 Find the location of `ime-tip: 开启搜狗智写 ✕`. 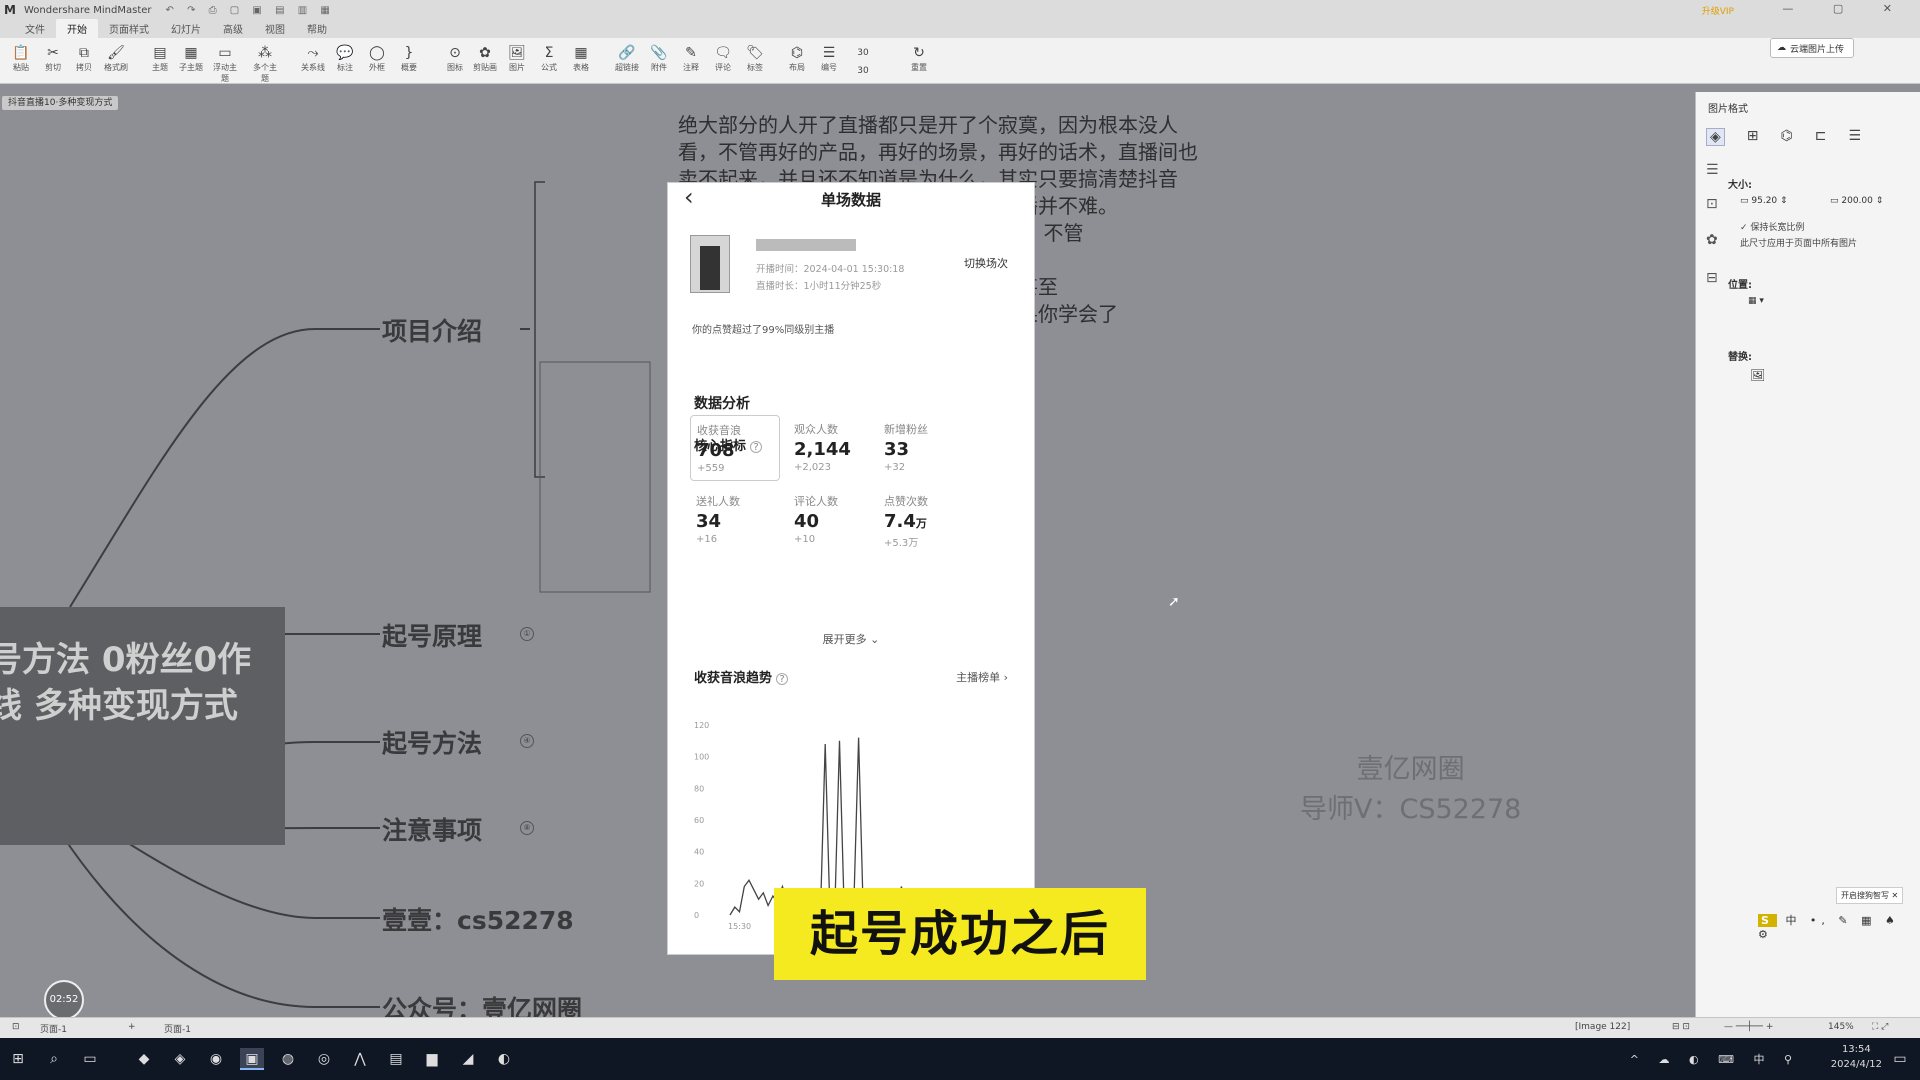

ime-tip: 开启搜狗智写 ✕ is located at coordinates (1870, 895).